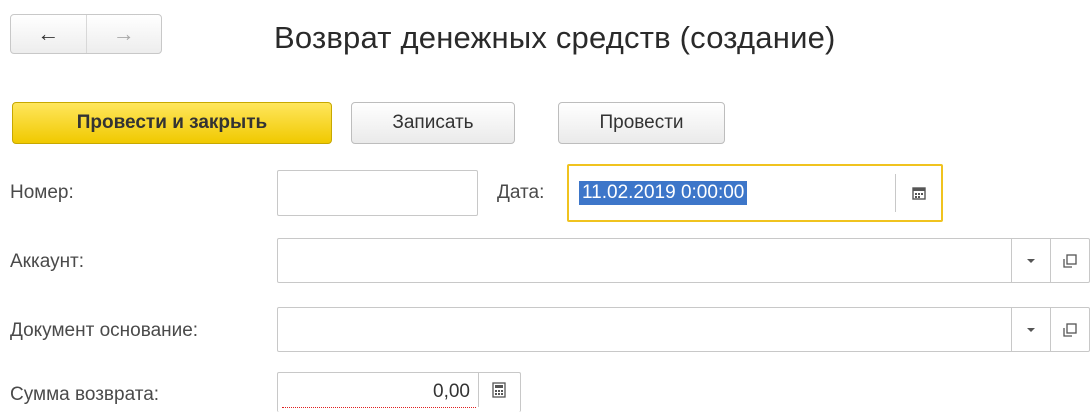 This screenshot has width=1090, height=412. I want to click on refund-sum-label: Сумма возврата:, so click(85, 394).